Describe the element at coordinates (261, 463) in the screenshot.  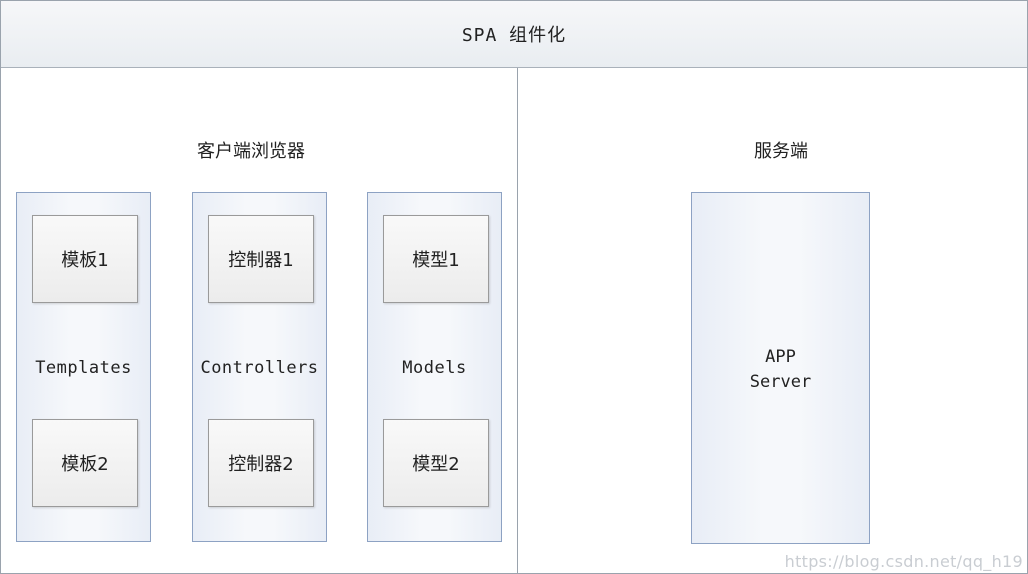
I see `controller-box-2: 控制器2` at that location.